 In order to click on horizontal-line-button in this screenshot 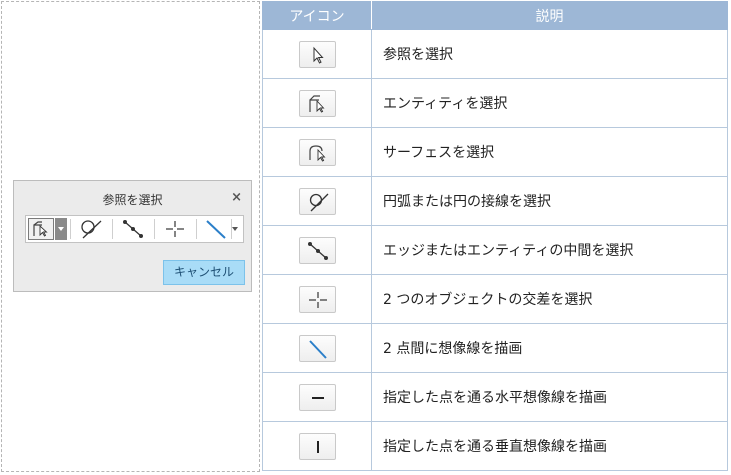, I will do `click(317, 397)`.